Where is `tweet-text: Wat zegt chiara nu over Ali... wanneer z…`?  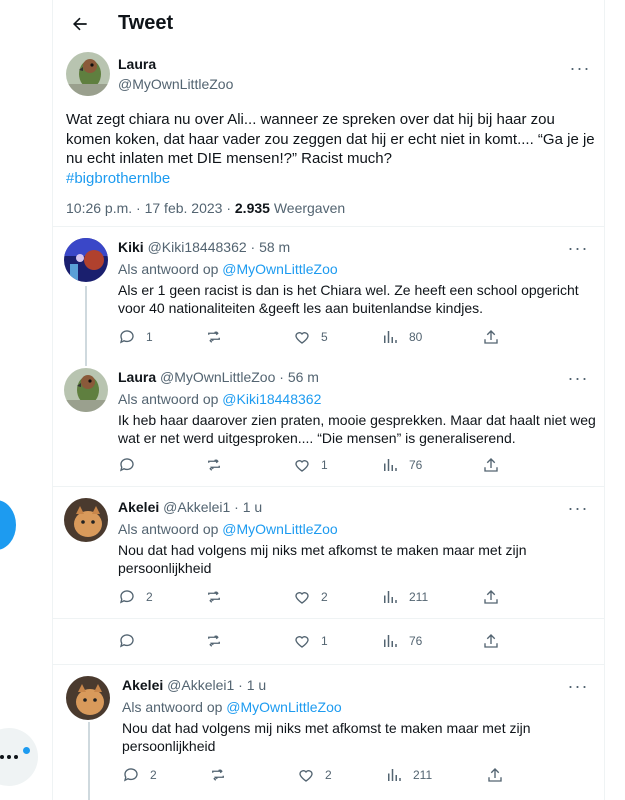
tweet-text: Wat zegt chiara nu over Ali... wanneer z… is located at coordinates (331, 149).